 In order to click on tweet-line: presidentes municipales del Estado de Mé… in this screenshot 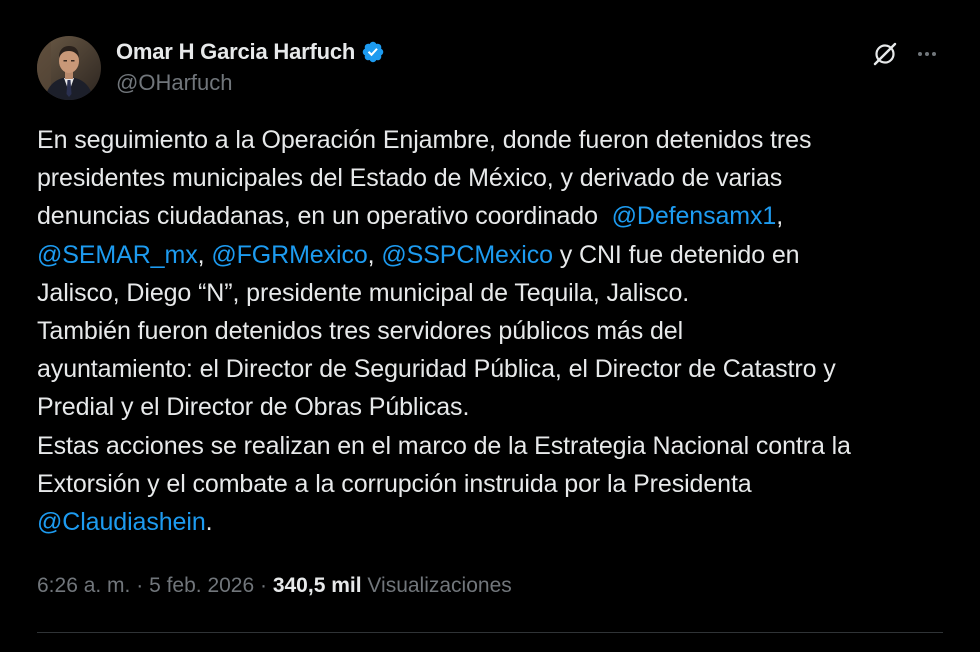, I will do `click(410, 178)`.